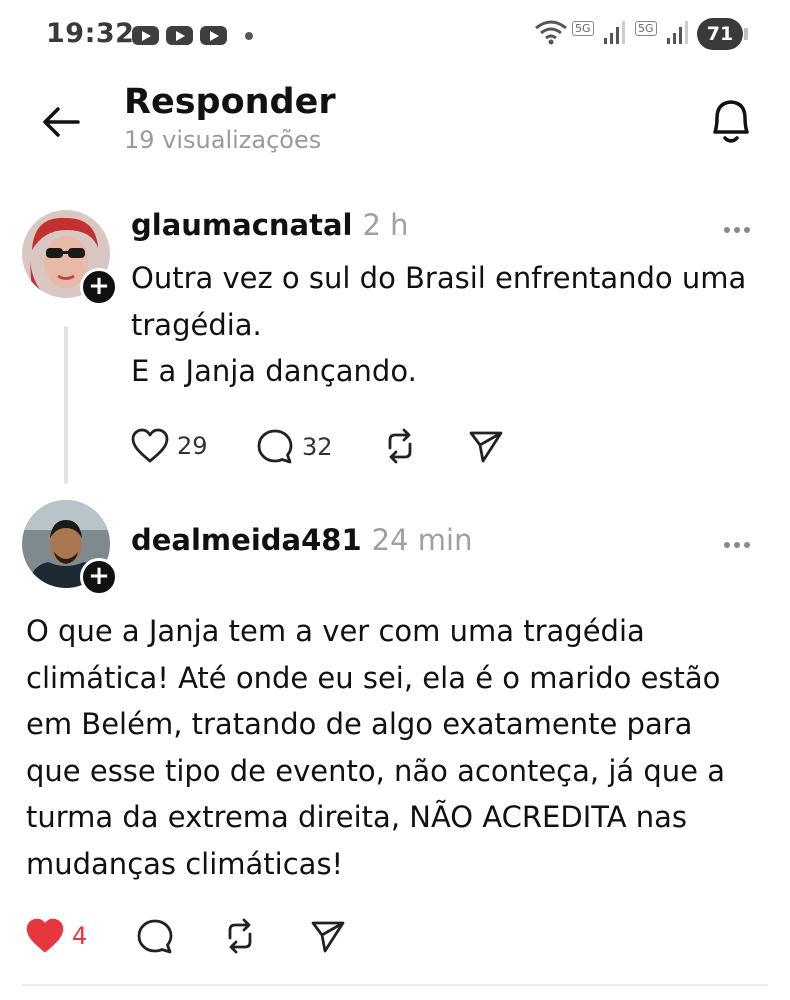 This screenshot has height=1000, width=790. What do you see at coordinates (230, 102) in the screenshot?
I see `page-title: Responder` at bounding box center [230, 102].